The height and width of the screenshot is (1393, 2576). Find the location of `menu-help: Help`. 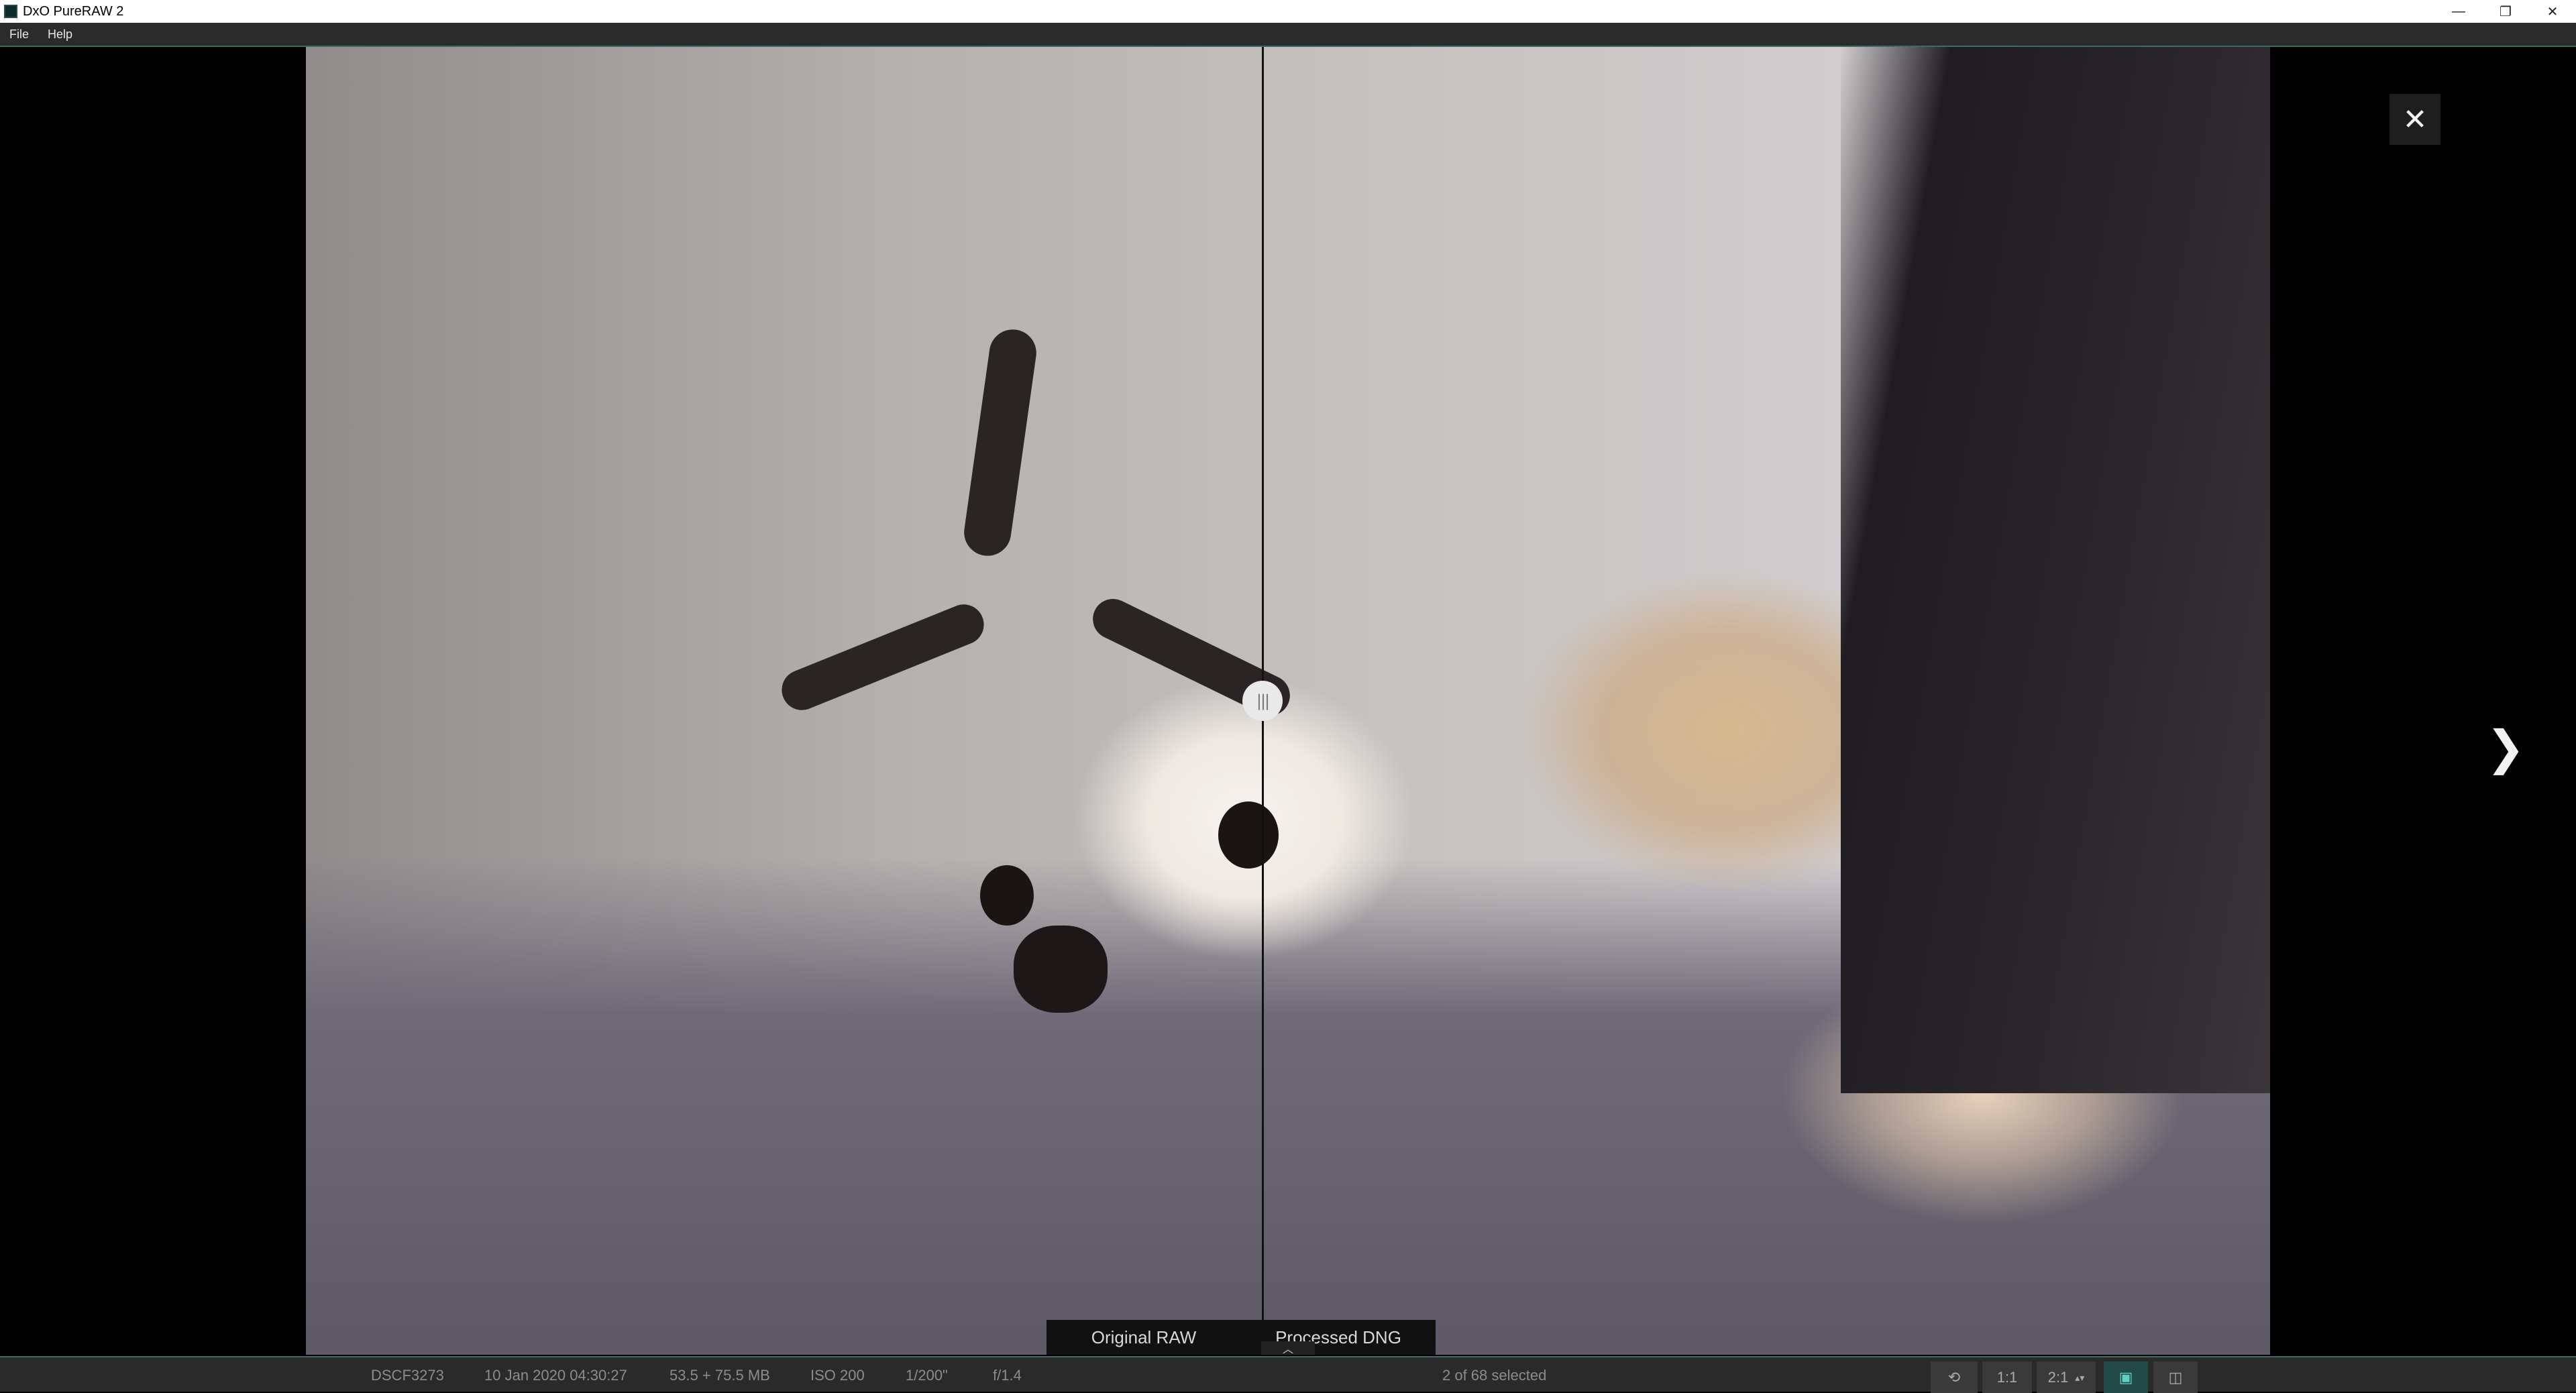

menu-help: Help is located at coordinates (60, 34).